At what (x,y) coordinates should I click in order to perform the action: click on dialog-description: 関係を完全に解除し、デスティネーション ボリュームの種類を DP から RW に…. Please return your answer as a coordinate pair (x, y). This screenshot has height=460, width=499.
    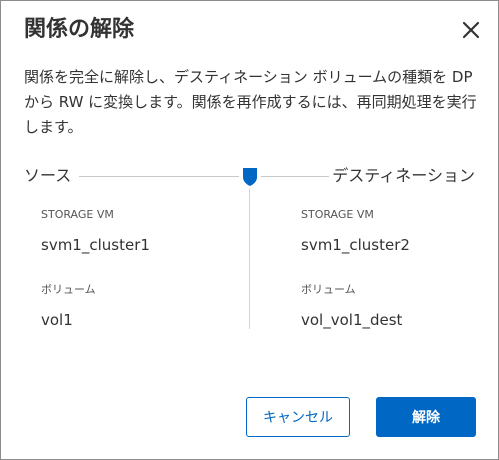
    Looking at the image, I should click on (250, 102).